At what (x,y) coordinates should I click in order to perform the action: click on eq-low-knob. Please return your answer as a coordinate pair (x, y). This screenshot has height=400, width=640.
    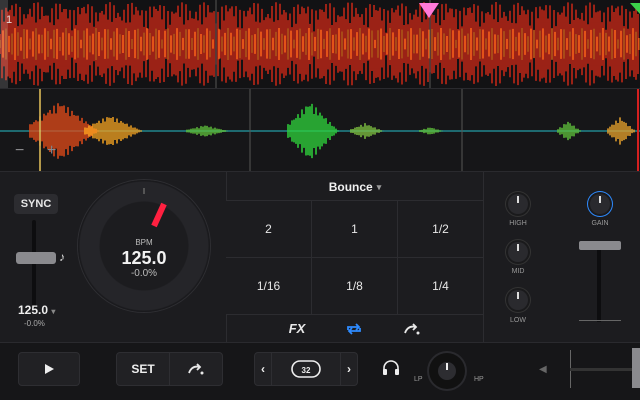
    Looking at the image, I should click on (518, 300).